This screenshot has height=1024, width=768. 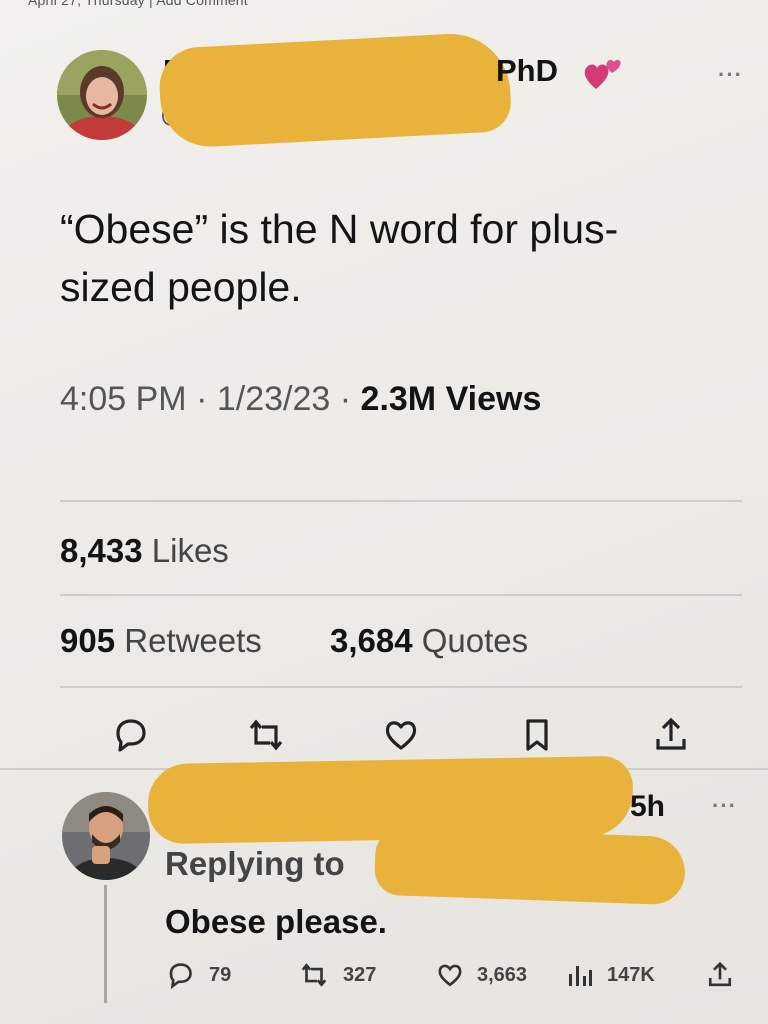 I want to click on reply-retweets-count: 327, so click(x=360, y=975).